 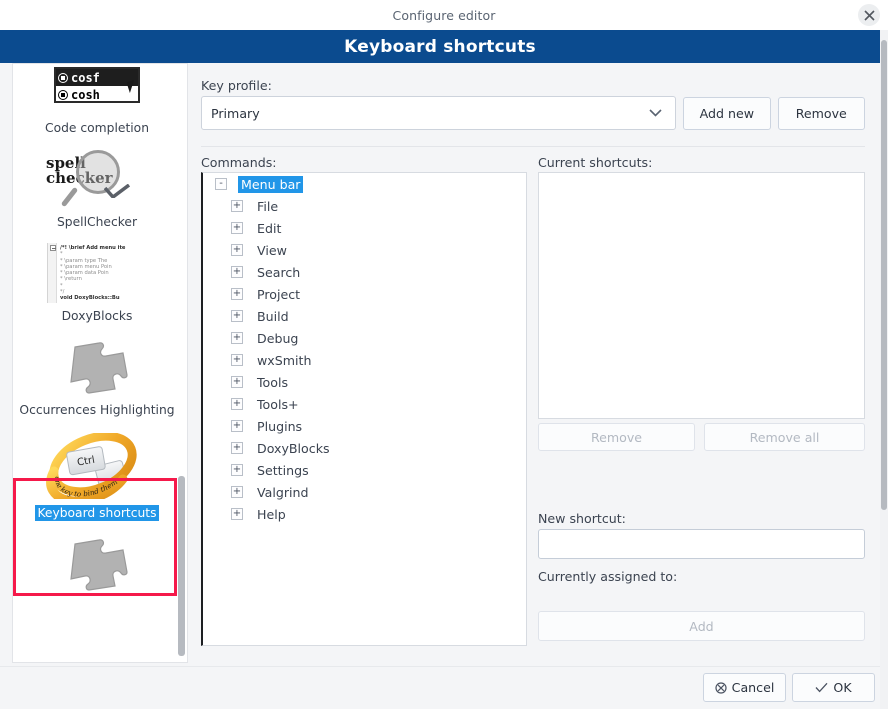 I want to click on sidebar-item-label: DoxyBlocks, so click(x=97, y=316).